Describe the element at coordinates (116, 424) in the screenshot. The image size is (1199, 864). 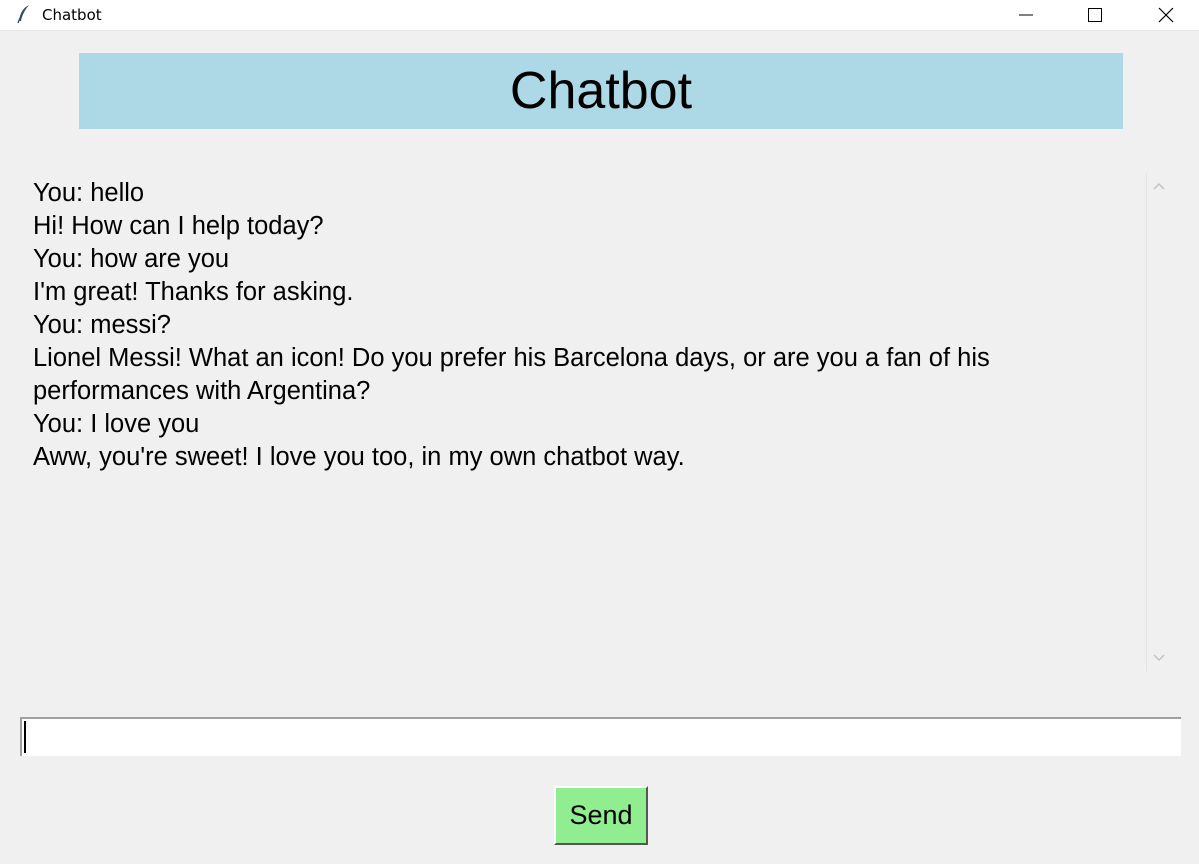
I see `chat-message-user: You: I love you` at that location.